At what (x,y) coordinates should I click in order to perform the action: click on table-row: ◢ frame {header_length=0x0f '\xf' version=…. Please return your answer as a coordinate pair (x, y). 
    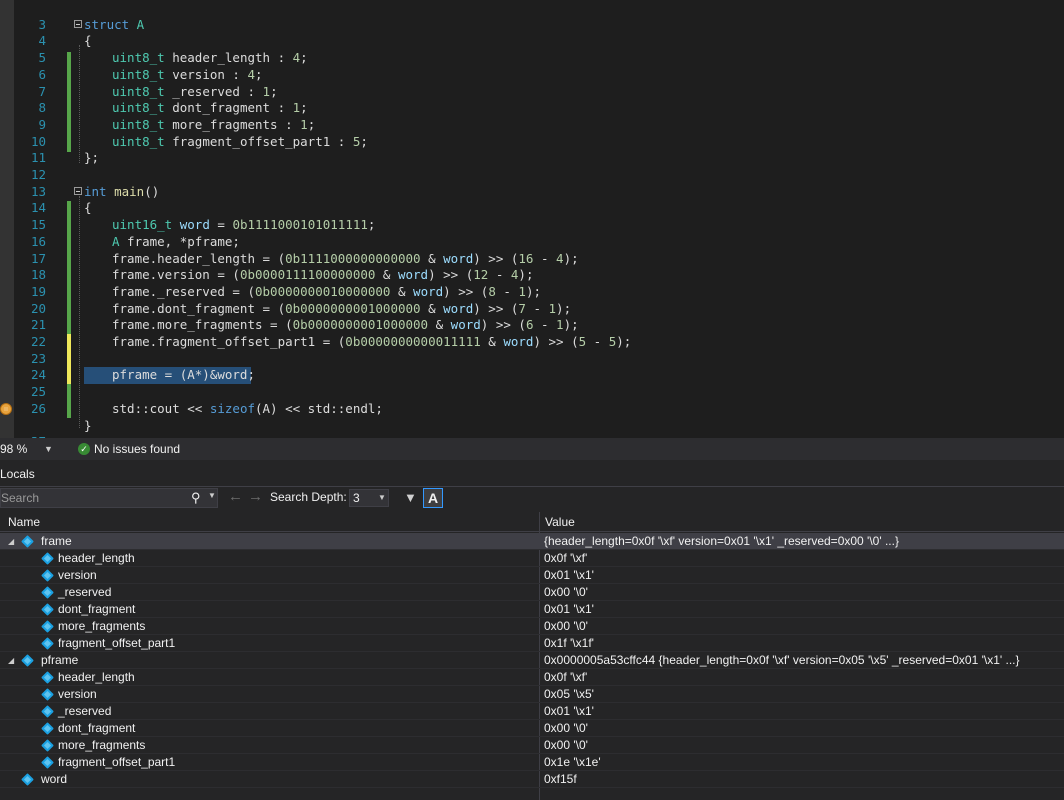
    Looking at the image, I should click on (532, 541).